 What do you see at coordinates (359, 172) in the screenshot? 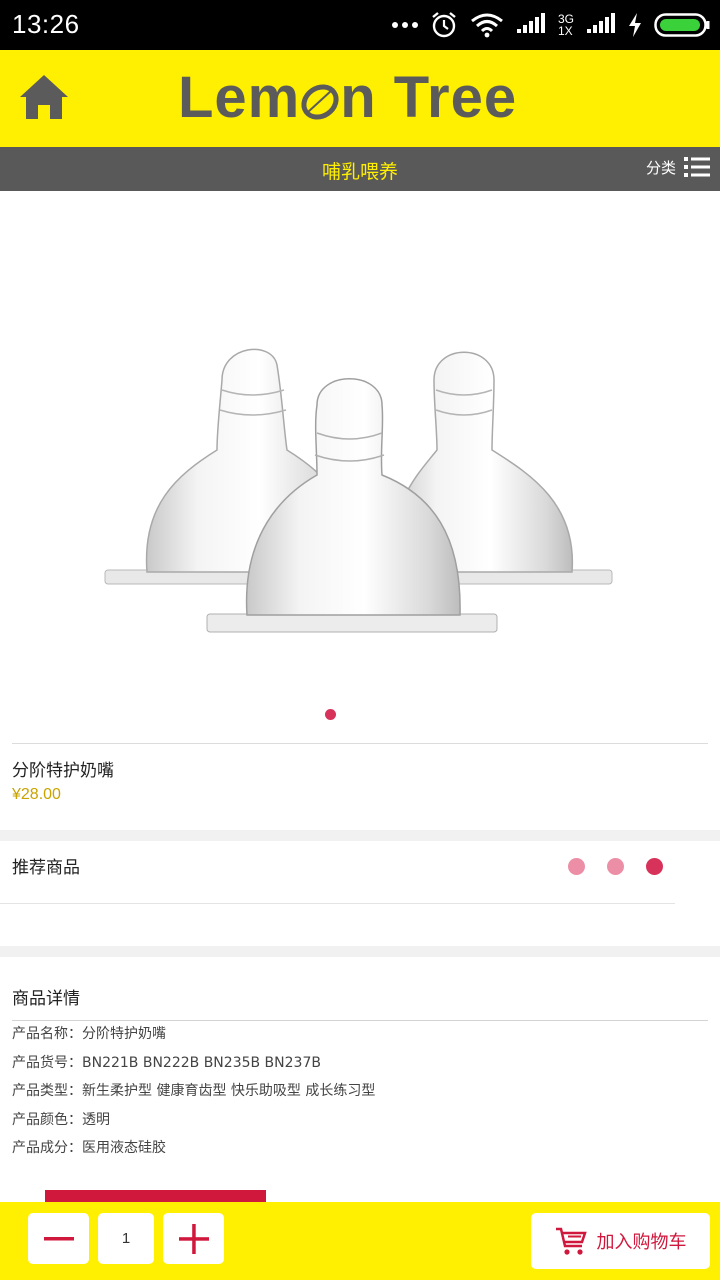
I see `category-title: 哺乳喂养` at bounding box center [359, 172].